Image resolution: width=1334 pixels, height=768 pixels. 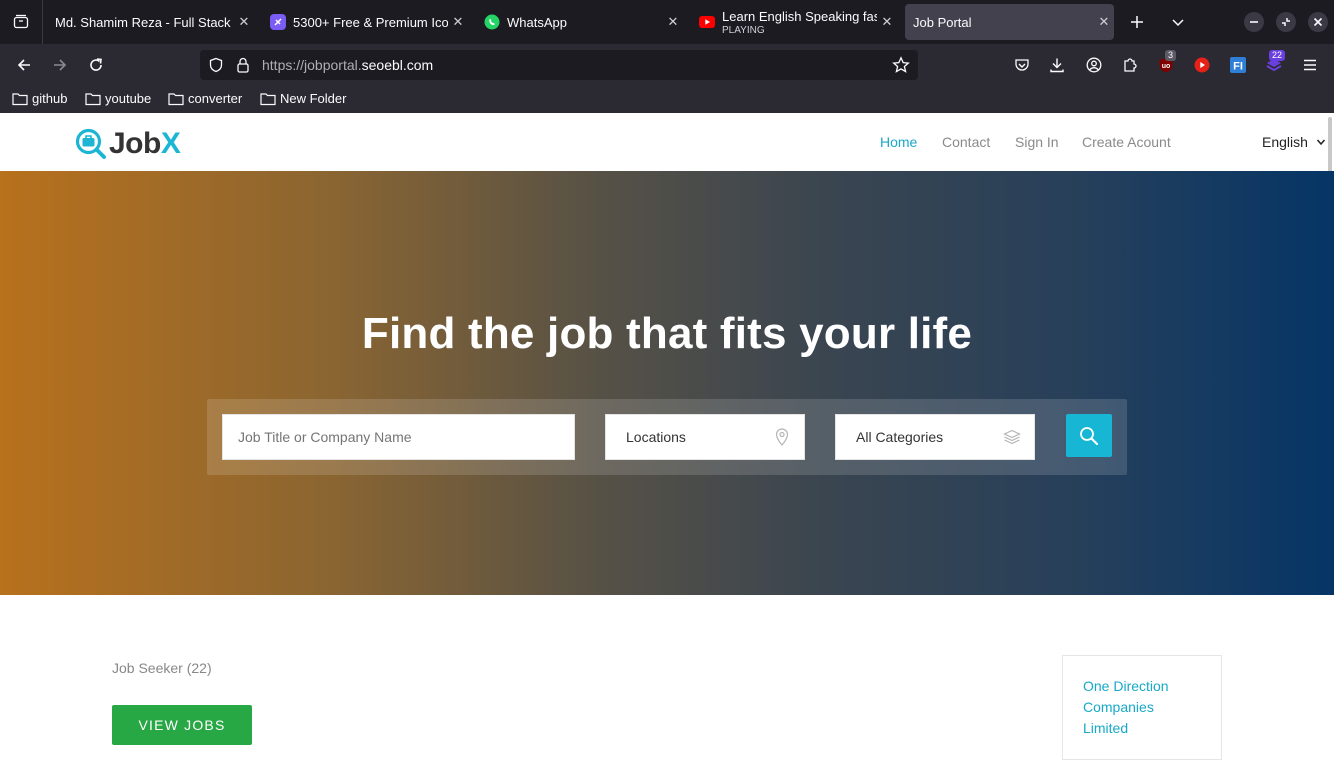 I want to click on site-logo: JobX, so click(x=128, y=144).